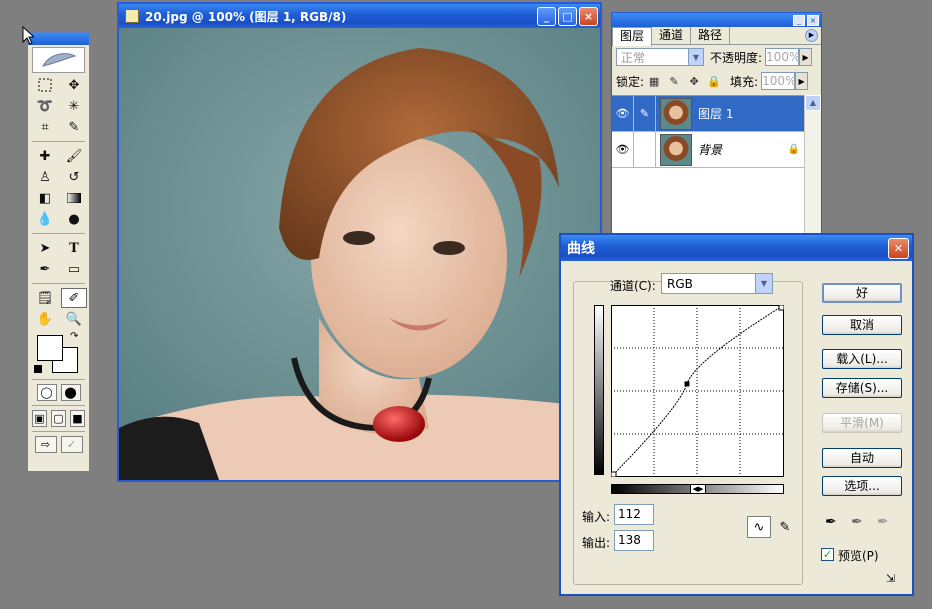 The image size is (932, 609). Describe the element at coordinates (567, 16) in the screenshot. I see `maximize-button: □` at that location.